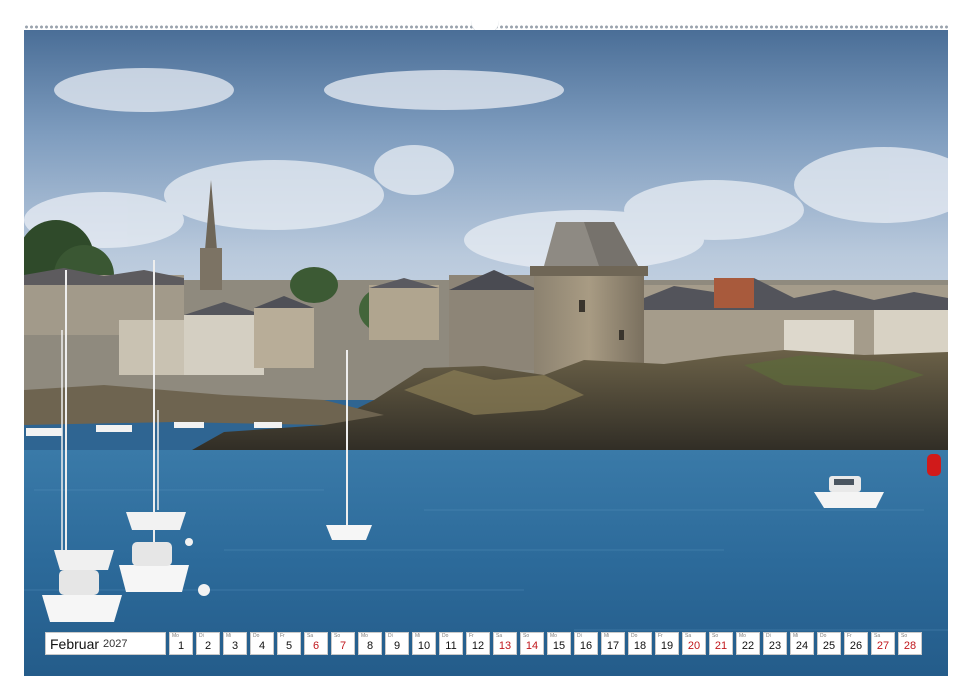 This screenshot has height=700, width=971. I want to click on day-number: 1, so click(181, 646).